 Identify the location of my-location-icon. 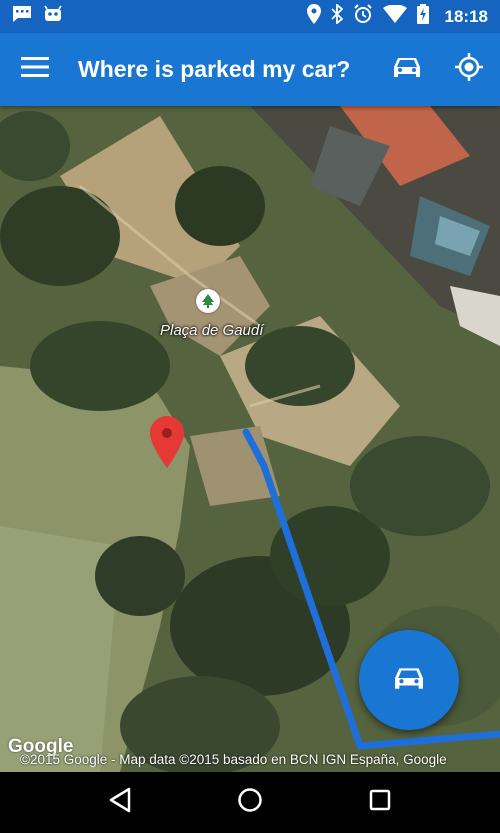
(469, 69).